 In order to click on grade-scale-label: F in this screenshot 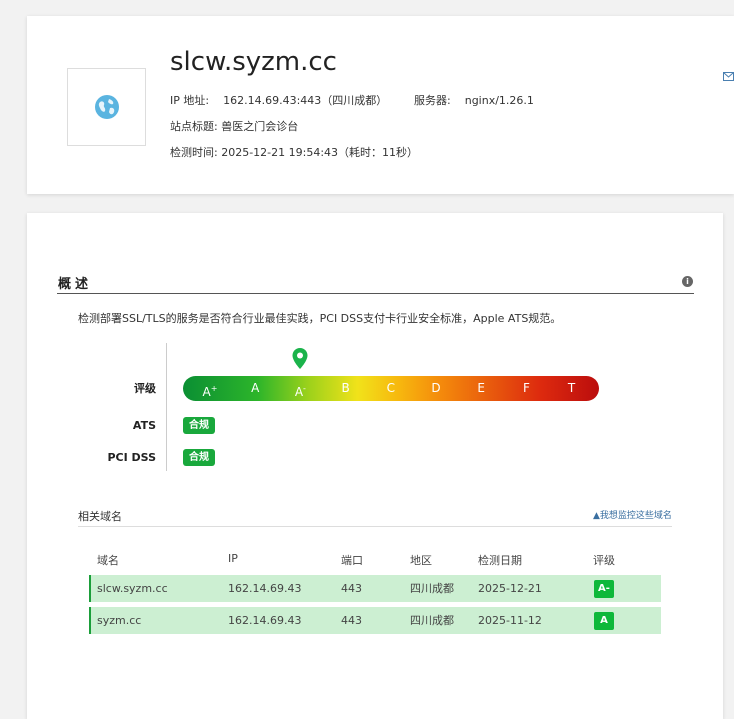, I will do `click(526, 388)`.